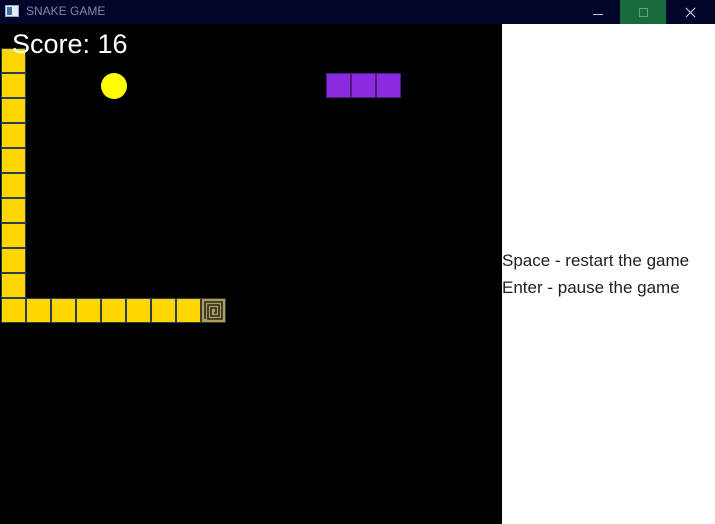 The width and height of the screenshot is (715, 524). I want to click on title-bar: SNAKE GAME, so click(357, 12).